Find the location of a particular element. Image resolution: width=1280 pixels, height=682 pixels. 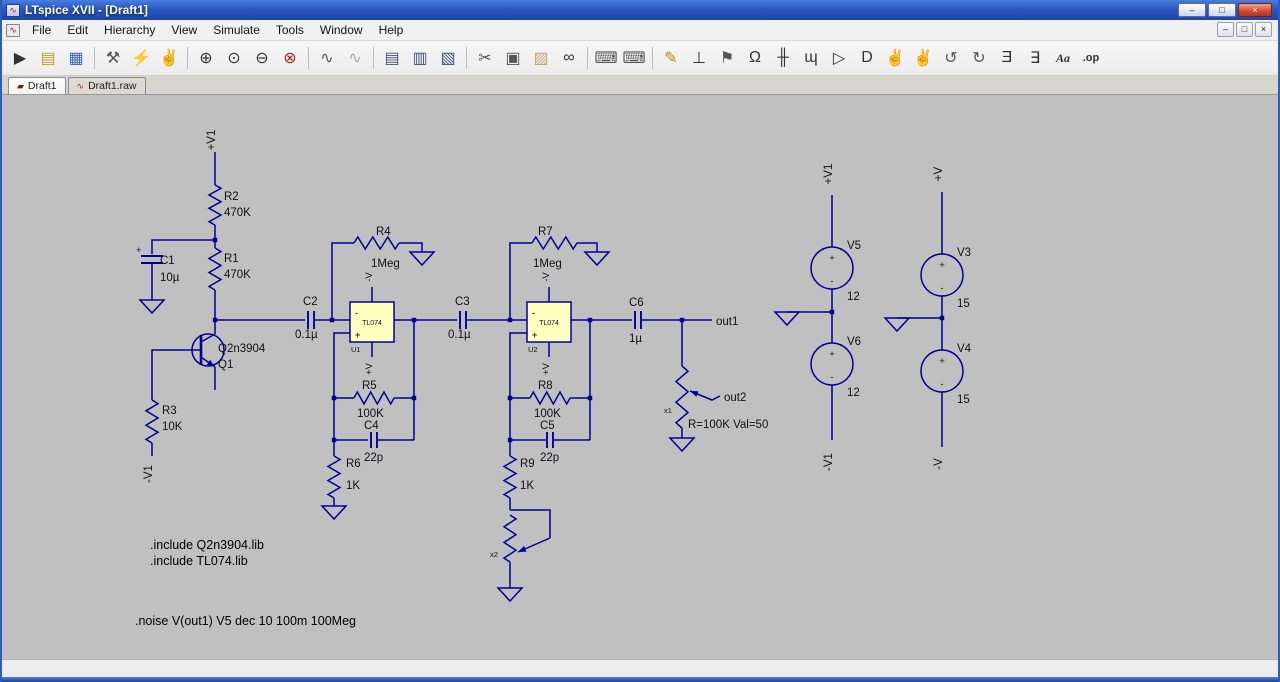

paste-icon: ▨ is located at coordinates (541, 58).